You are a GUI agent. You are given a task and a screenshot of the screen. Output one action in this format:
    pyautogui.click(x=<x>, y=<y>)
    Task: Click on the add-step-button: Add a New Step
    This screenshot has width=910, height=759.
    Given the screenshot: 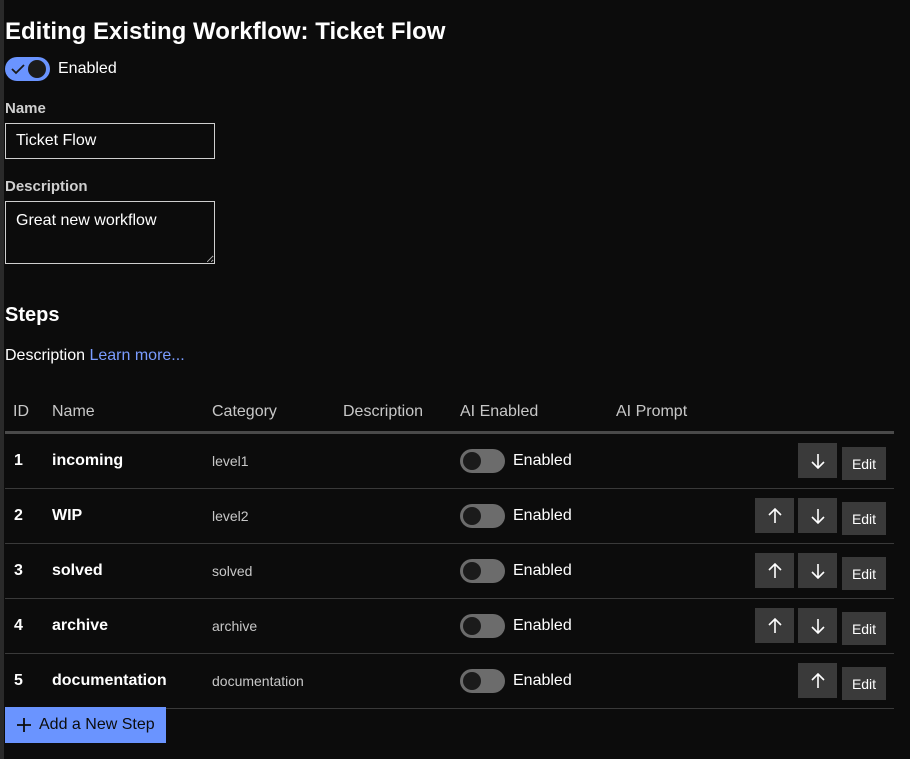 What is the action you would take?
    pyautogui.click(x=85, y=725)
    